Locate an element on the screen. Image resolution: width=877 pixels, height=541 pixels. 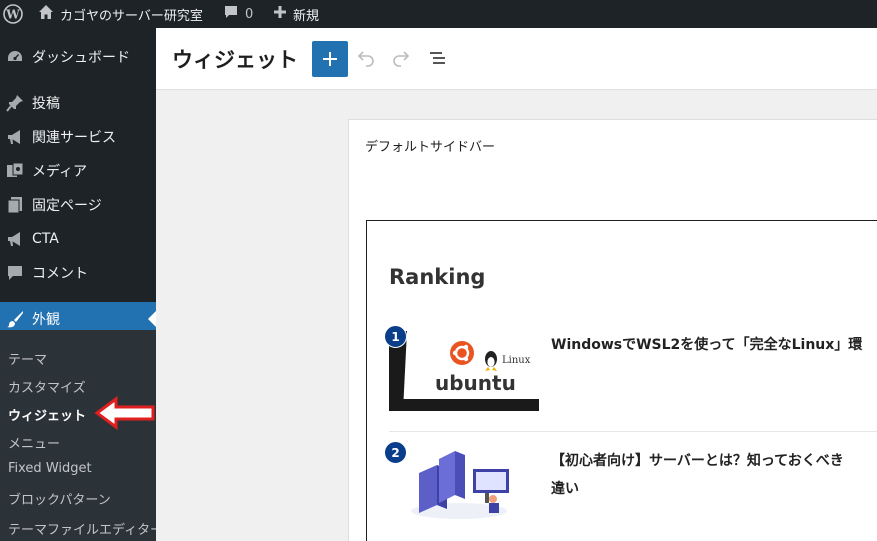
new-label: 新規 is located at coordinates (306, 16).